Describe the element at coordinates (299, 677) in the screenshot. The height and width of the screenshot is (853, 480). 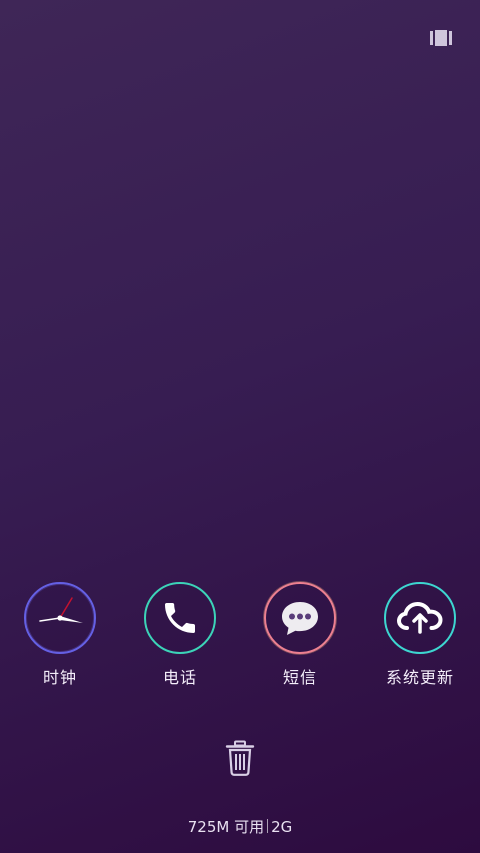
I see `app-label-messages: 短信` at that location.